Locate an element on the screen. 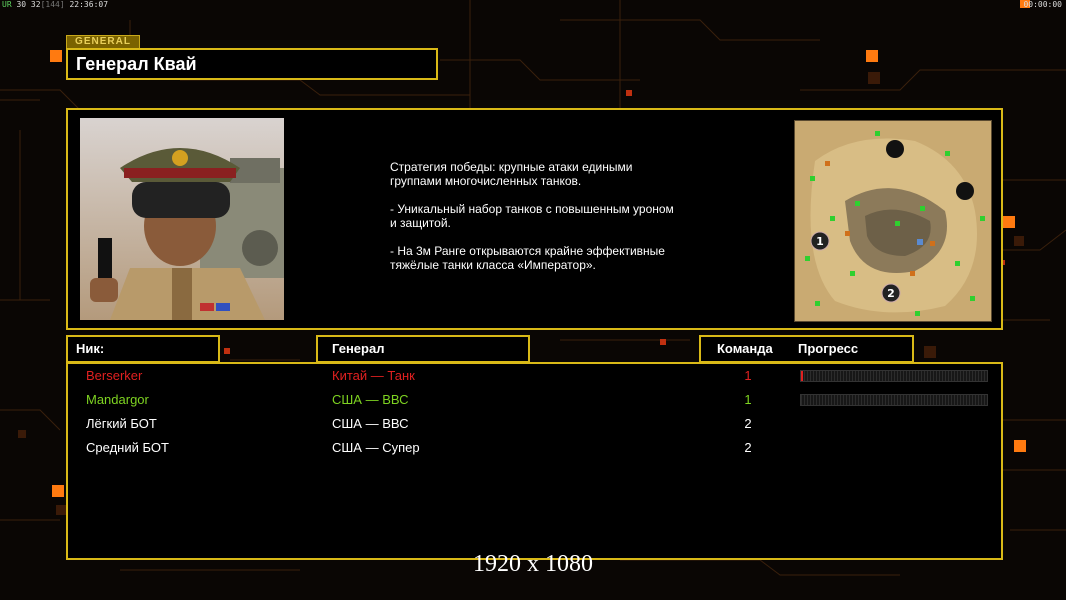 The image size is (1066, 600). column-header-team-progress: Команда Прогресс is located at coordinates (806, 349).